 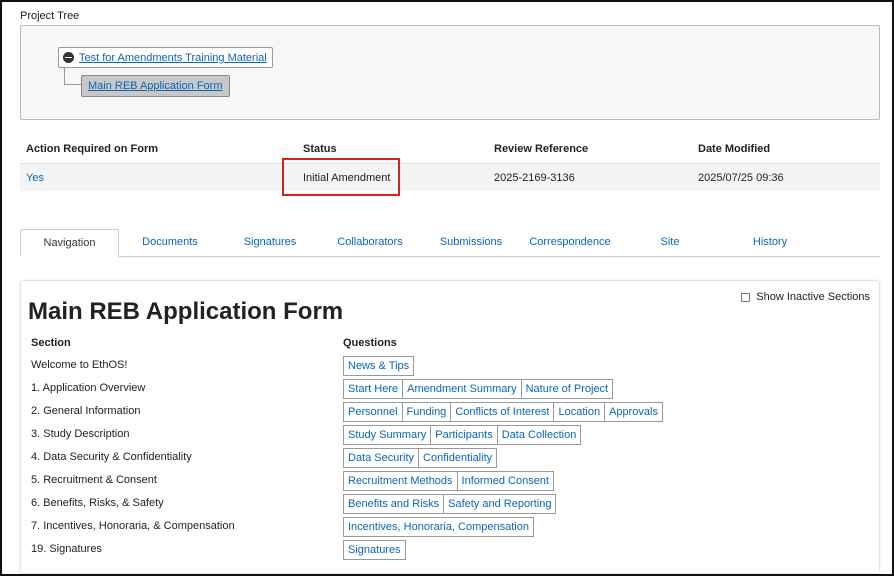 I want to click on question-location: Location, so click(x=579, y=412).